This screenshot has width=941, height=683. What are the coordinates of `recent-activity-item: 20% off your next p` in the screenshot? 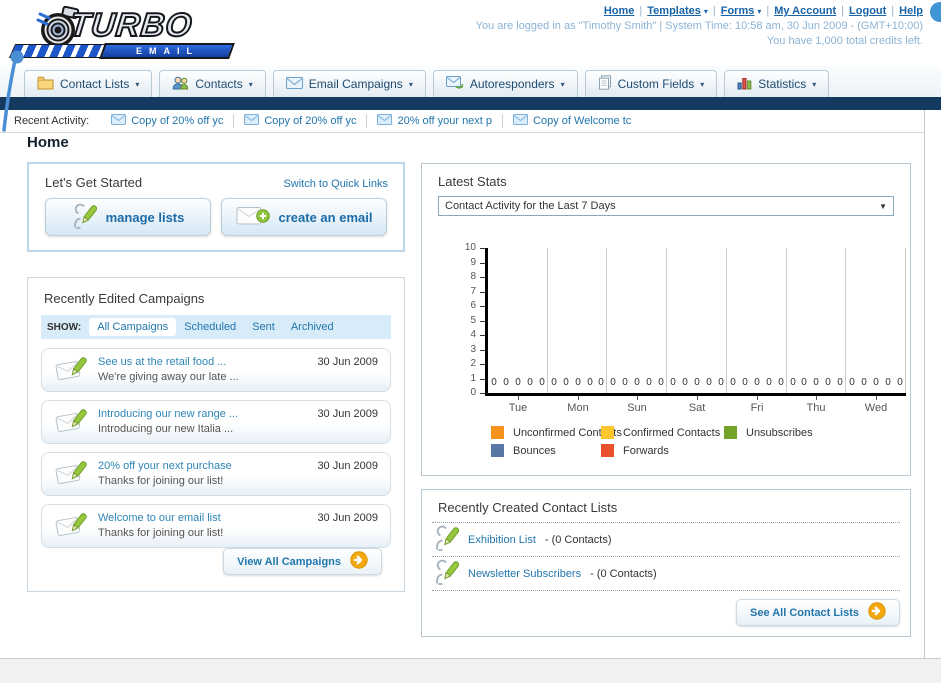 It's located at (435, 121).